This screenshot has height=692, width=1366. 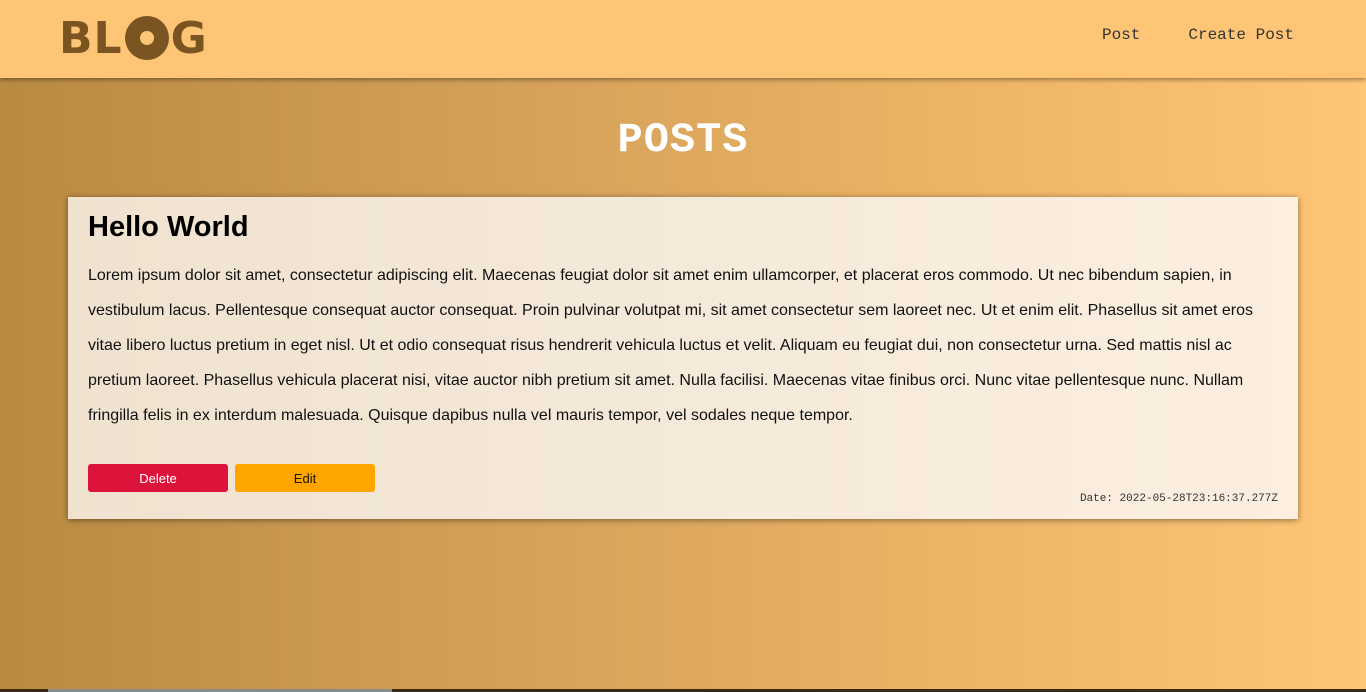 What do you see at coordinates (1241, 35) in the screenshot?
I see `nav-link-create-post: Create Post` at bounding box center [1241, 35].